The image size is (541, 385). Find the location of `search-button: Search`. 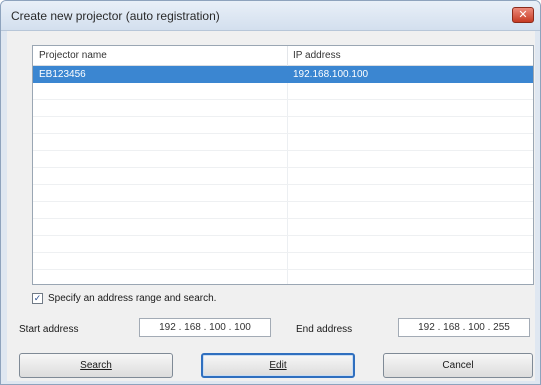

search-button: Search is located at coordinates (96, 365).